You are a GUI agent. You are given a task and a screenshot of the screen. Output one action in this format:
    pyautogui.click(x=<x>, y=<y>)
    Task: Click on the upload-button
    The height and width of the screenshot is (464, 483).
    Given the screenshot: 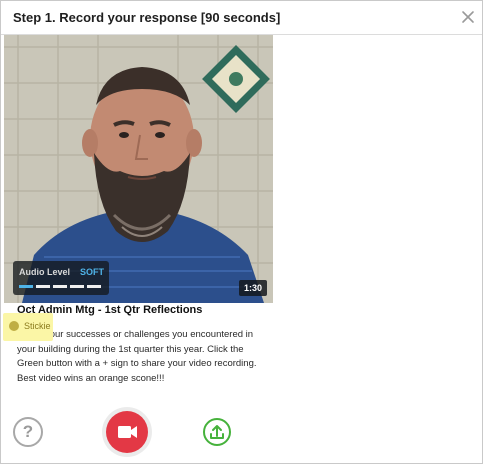 What is the action you would take?
    pyautogui.click(x=217, y=432)
    